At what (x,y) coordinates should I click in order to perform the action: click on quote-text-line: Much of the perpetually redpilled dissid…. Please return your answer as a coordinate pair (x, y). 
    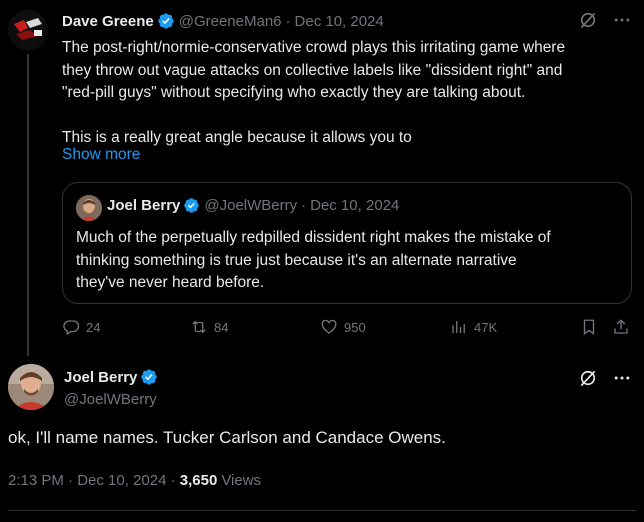
    Looking at the image, I should click on (313, 237).